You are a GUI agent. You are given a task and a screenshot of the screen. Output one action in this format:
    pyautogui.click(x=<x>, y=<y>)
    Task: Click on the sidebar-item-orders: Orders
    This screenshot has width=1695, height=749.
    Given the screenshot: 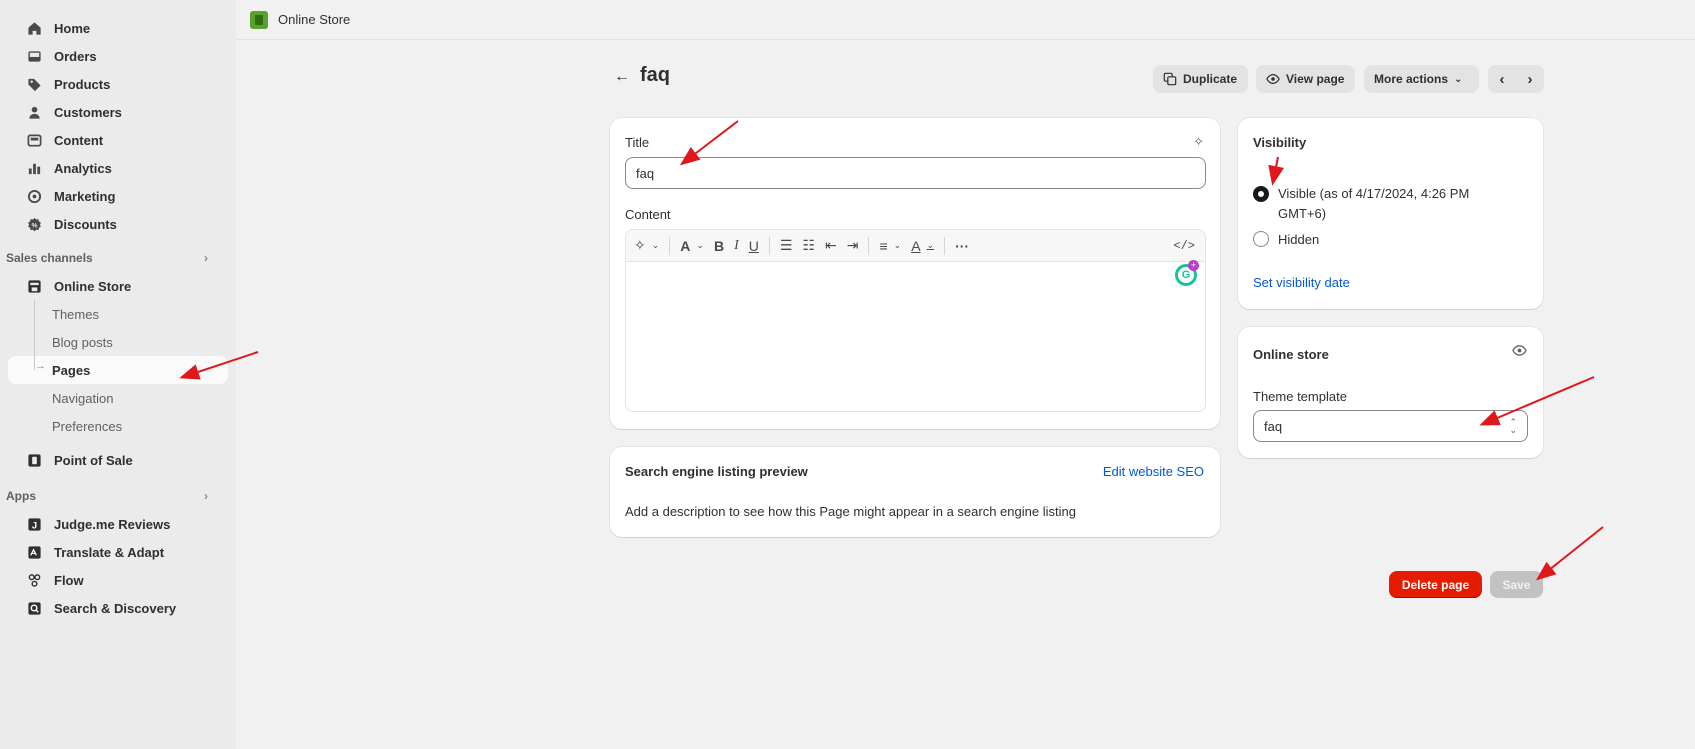 What is the action you would take?
    pyautogui.click(x=118, y=56)
    